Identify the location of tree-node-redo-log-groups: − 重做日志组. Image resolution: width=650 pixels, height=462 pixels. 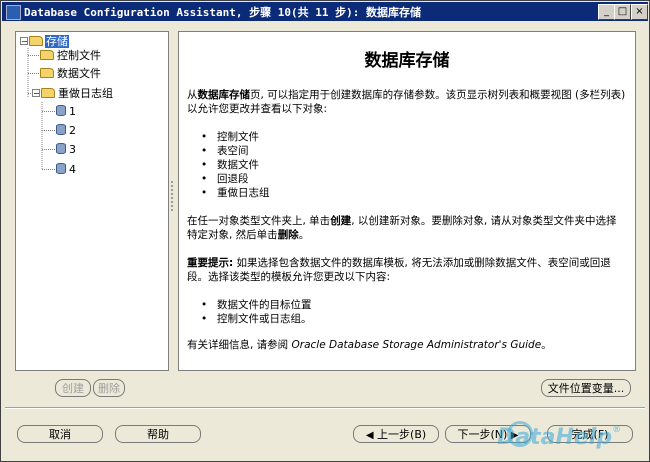
(73, 94).